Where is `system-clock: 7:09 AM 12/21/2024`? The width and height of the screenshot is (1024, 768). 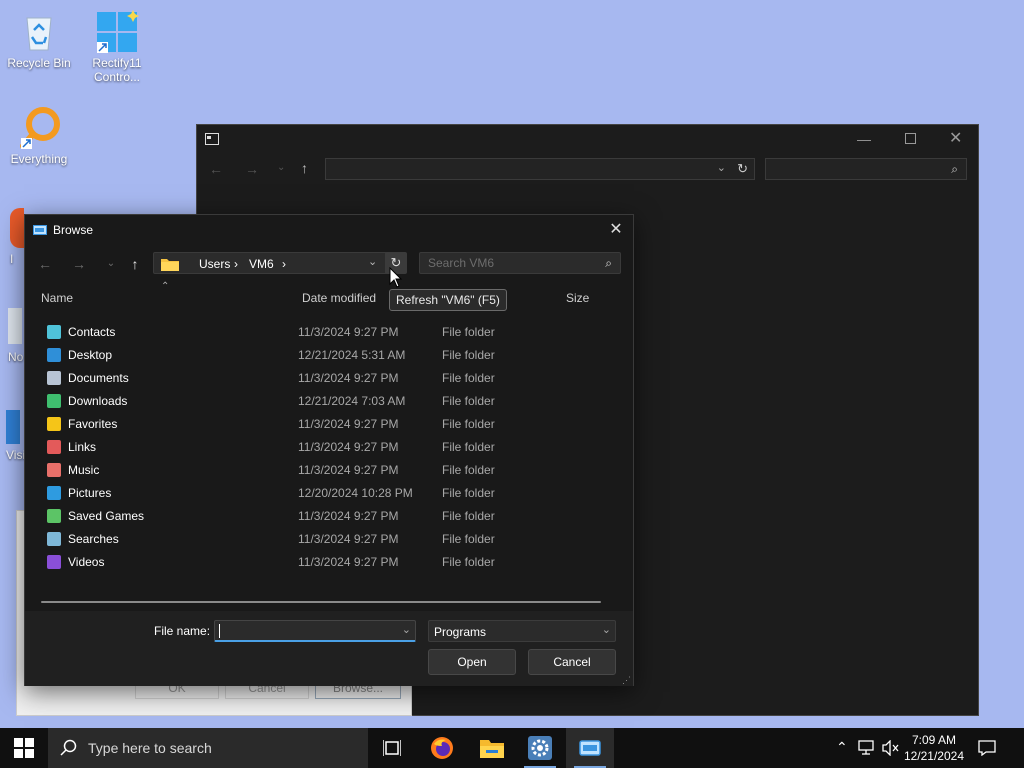 system-clock: 7:09 AM 12/21/2024 is located at coordinates (934, 748).